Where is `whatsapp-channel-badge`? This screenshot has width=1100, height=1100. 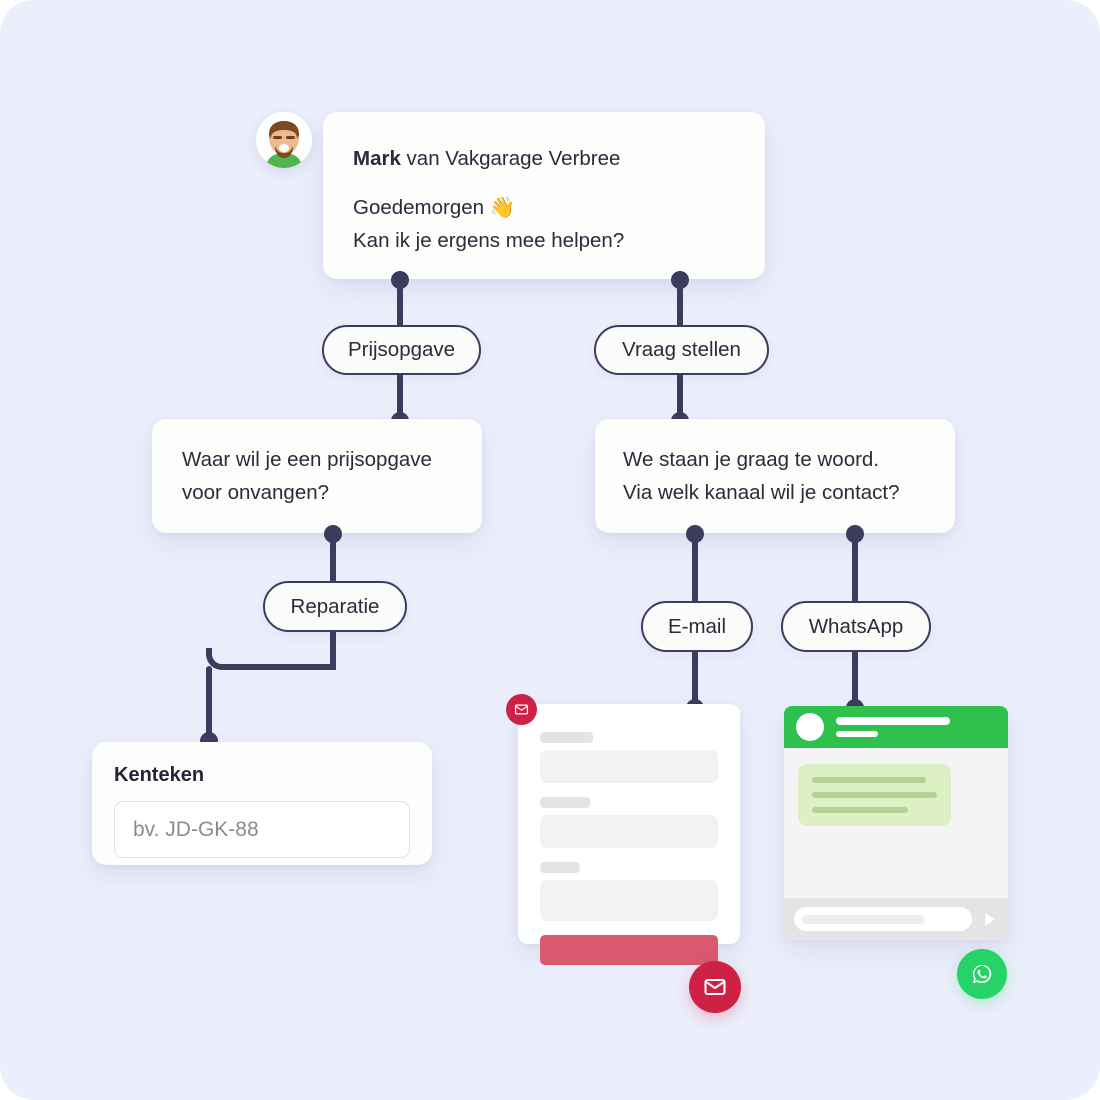
whatsapp-channel-badge is located at coordinates (982, 974).